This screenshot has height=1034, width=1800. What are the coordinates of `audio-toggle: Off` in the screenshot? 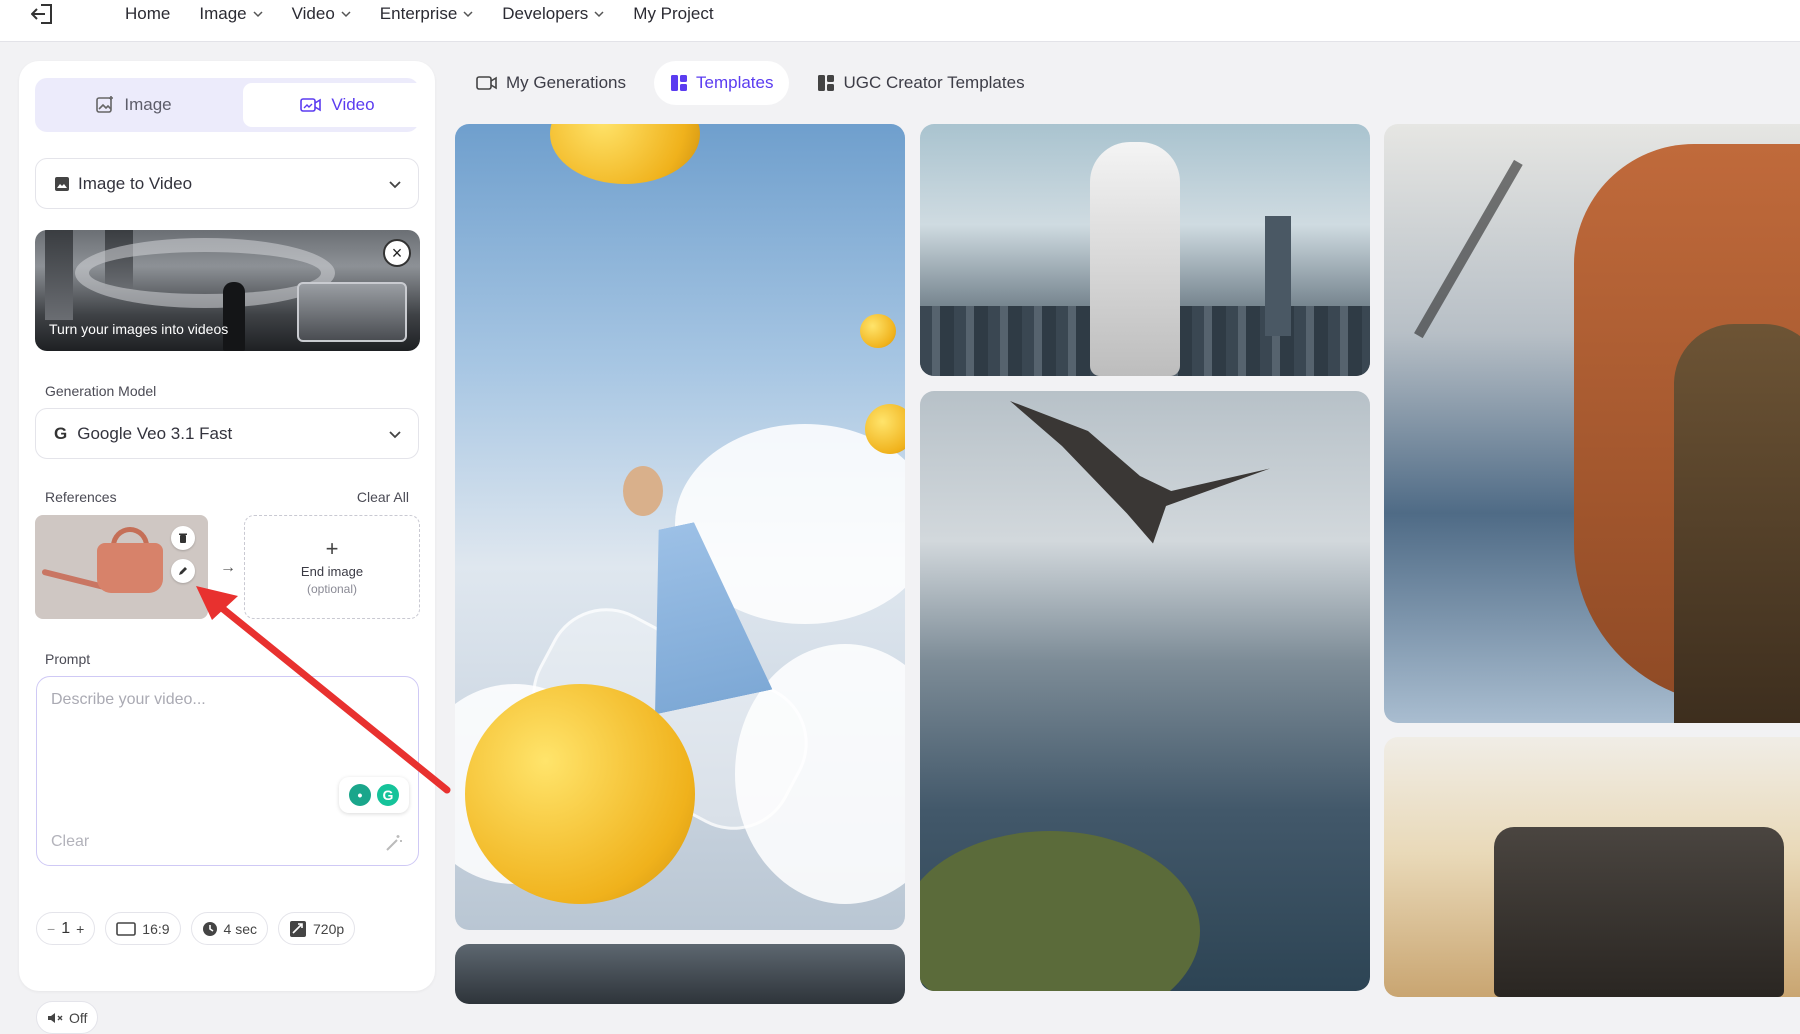 It's located at (67, 1017).